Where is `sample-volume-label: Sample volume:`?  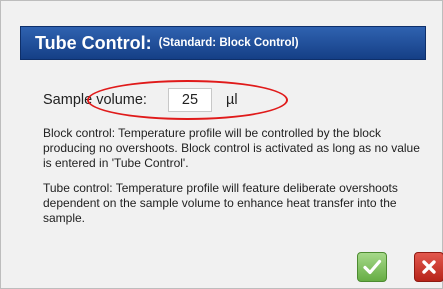 sample-volume-label: Sample volume: is located at coordinates (95, 100).